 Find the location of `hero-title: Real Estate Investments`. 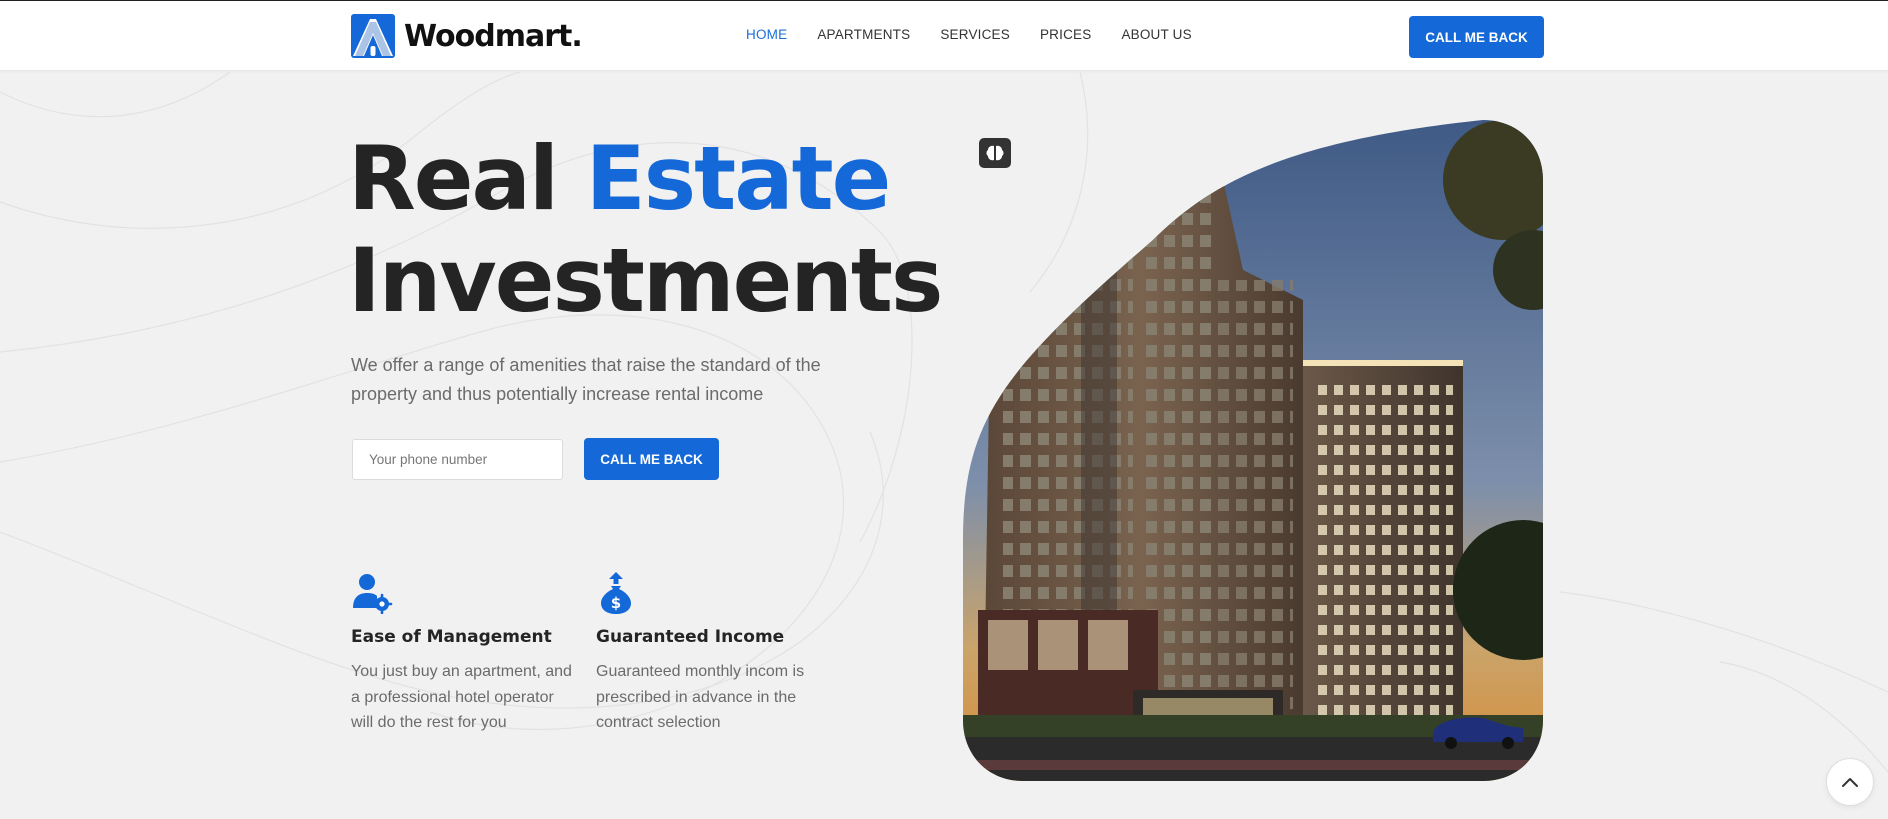

hero-title: Real Estate Investments is located at coordinates (645, 229).